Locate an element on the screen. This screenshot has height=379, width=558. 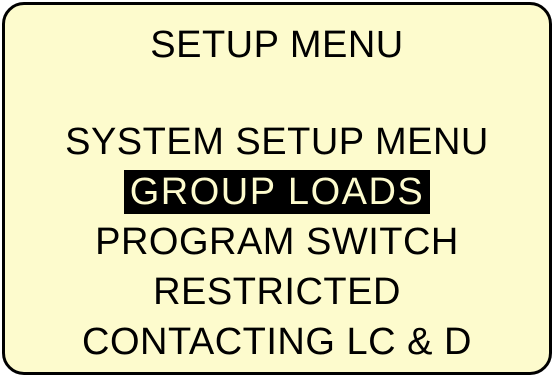
menu-item-label: RESTRICTED is located at coordinates (277, 292).